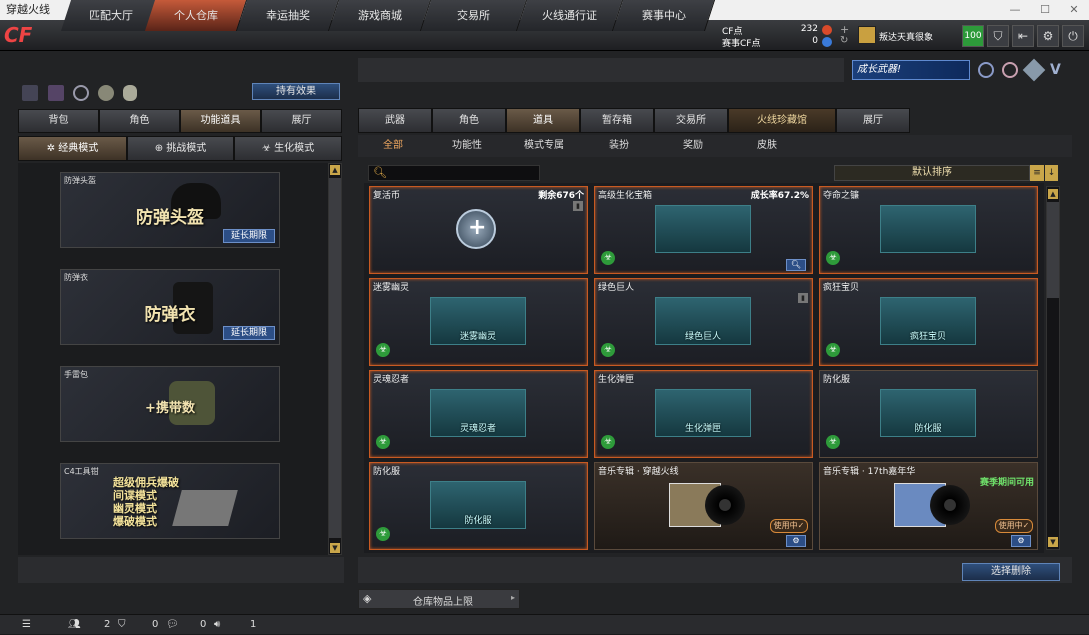  What do you see at coordinates (973, 36) in the screenshot?
I see `level-badge: 100` at bounding box center [973, 36].